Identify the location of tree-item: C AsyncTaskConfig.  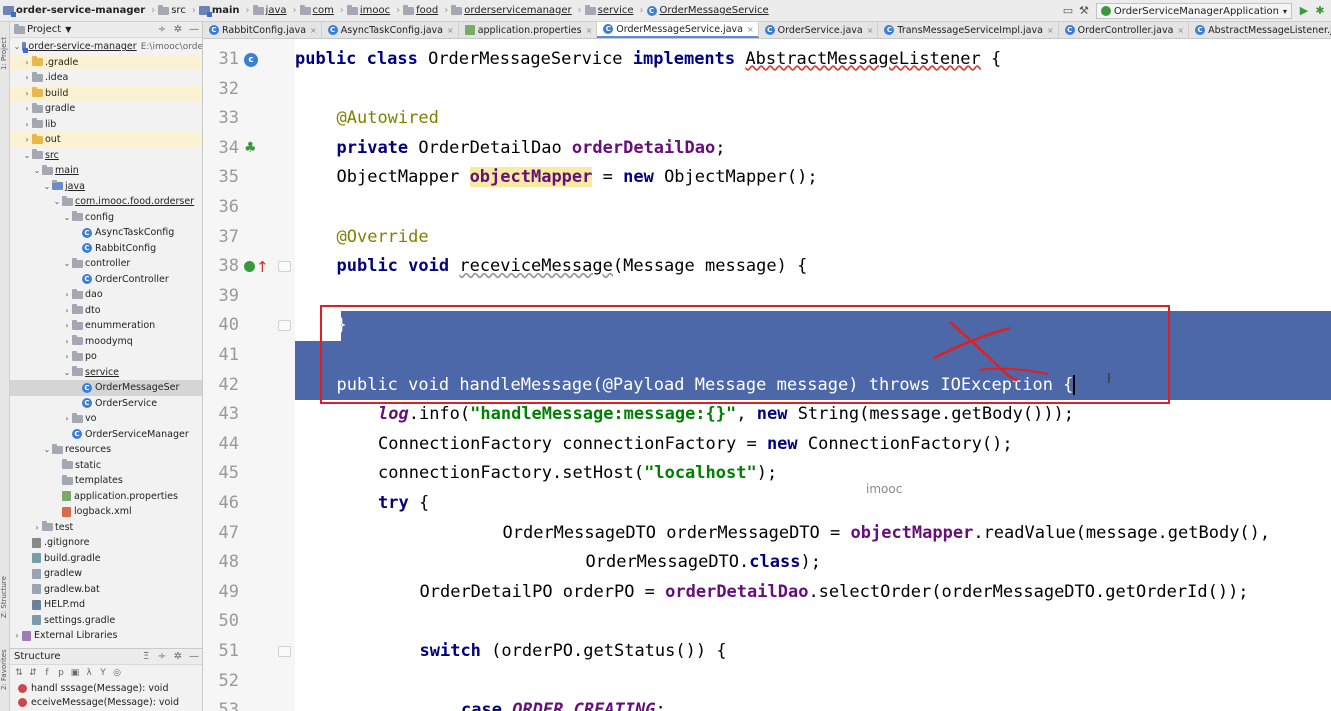
(106, 233).